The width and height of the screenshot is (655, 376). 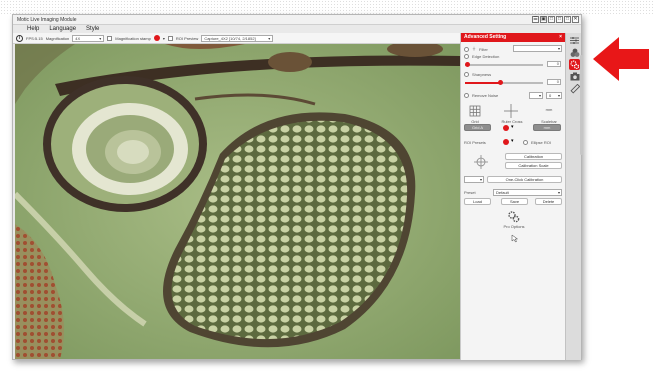 What do you see at coordinates (133, 38) in the screenshot?
I see `magnification-stamp-label: Magnification stamp` at bounding box center [133, 38].